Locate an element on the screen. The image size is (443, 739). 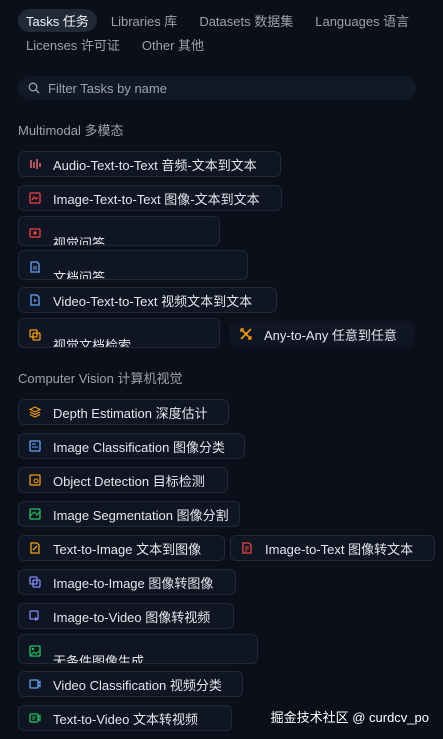
image-to-text-icon is located at coordinates (247, 548).